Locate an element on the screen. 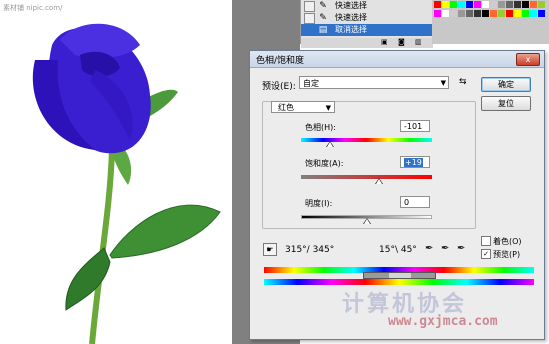 This screenshot has width=549, height=344. watermark-text: 素材铺 nipic.com/ is located at coordinates (33, 8).